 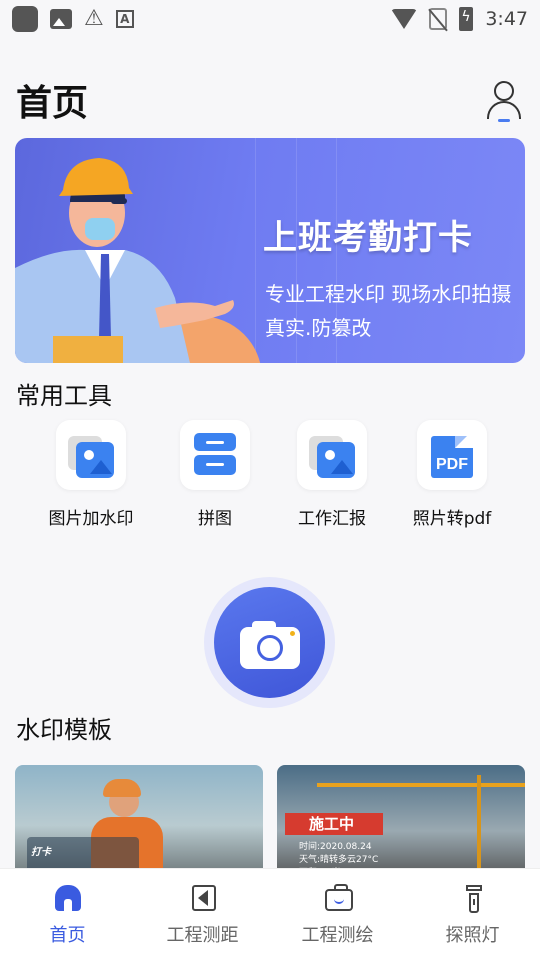 I want to click on banner-tagline: 真实.防篡改, so click(x=318, y=328).